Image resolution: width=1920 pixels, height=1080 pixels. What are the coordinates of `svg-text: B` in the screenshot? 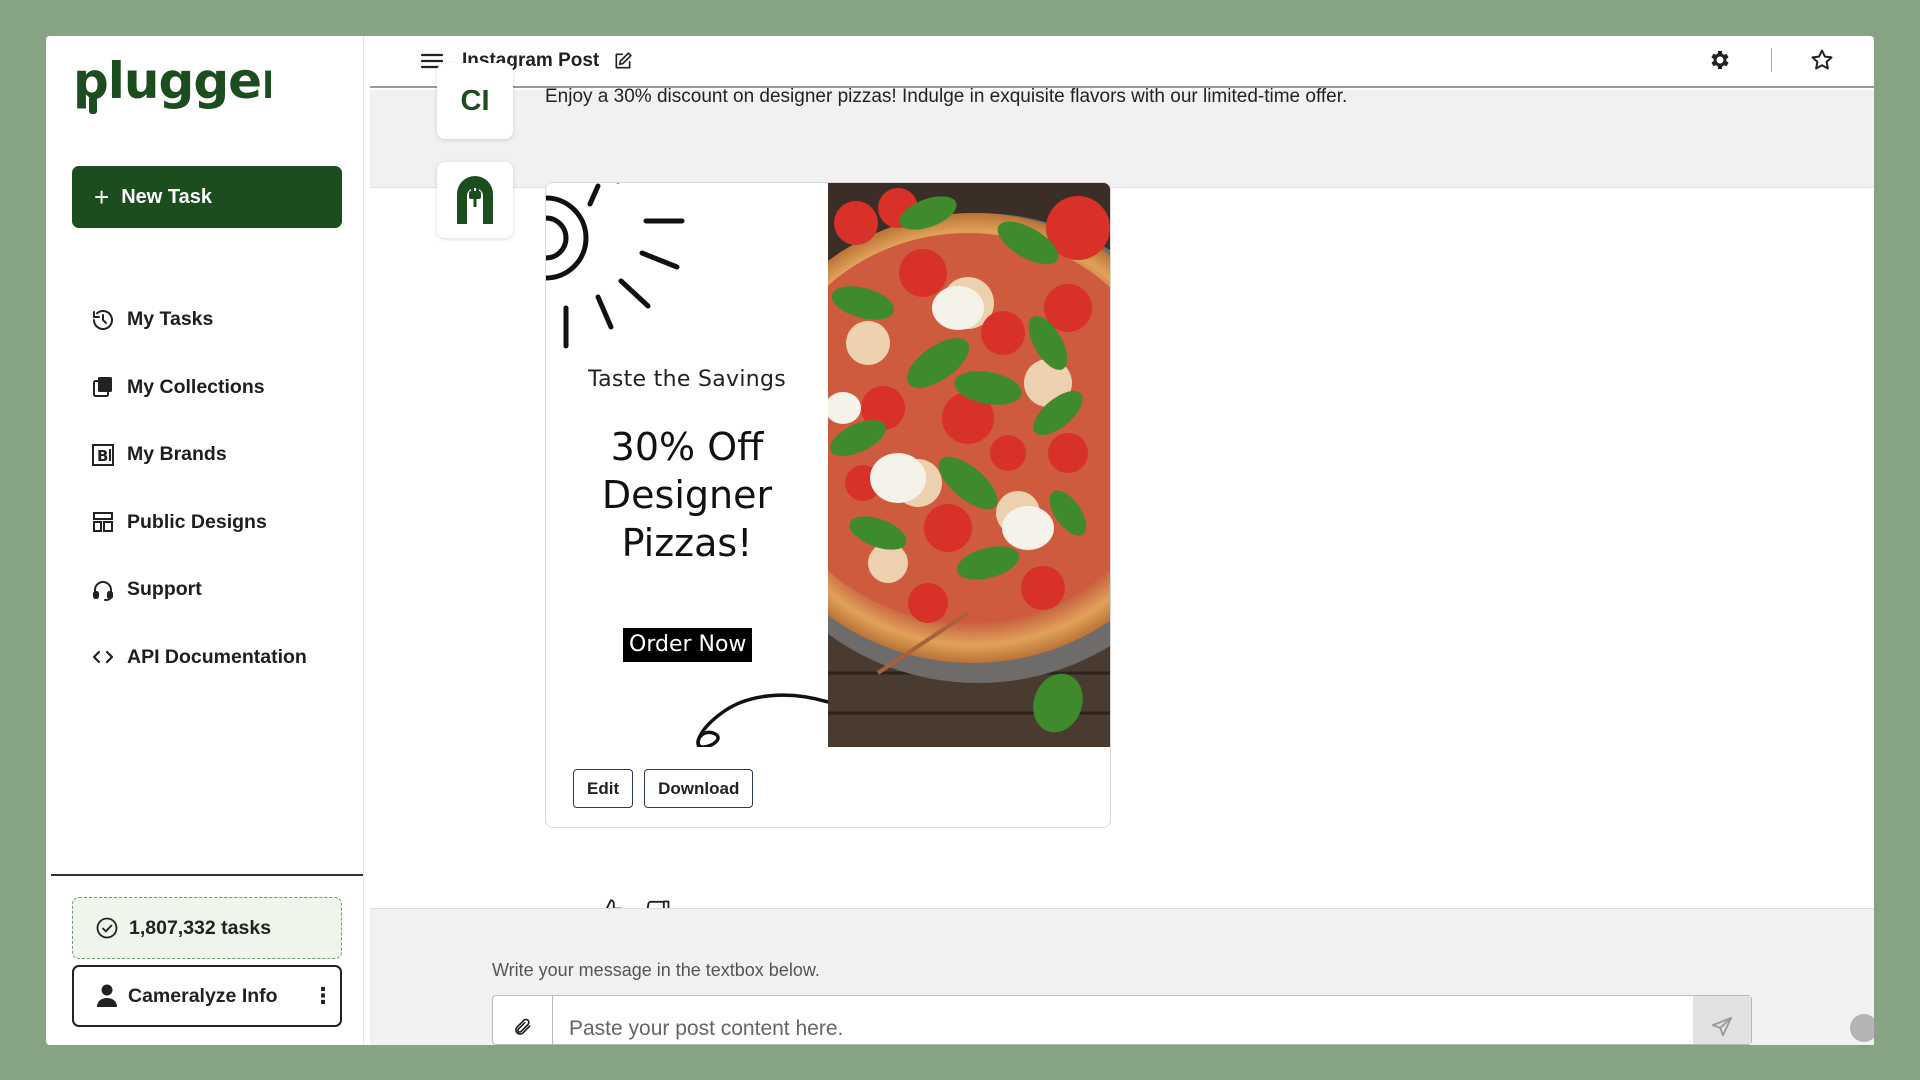 It's located at (102, 456).